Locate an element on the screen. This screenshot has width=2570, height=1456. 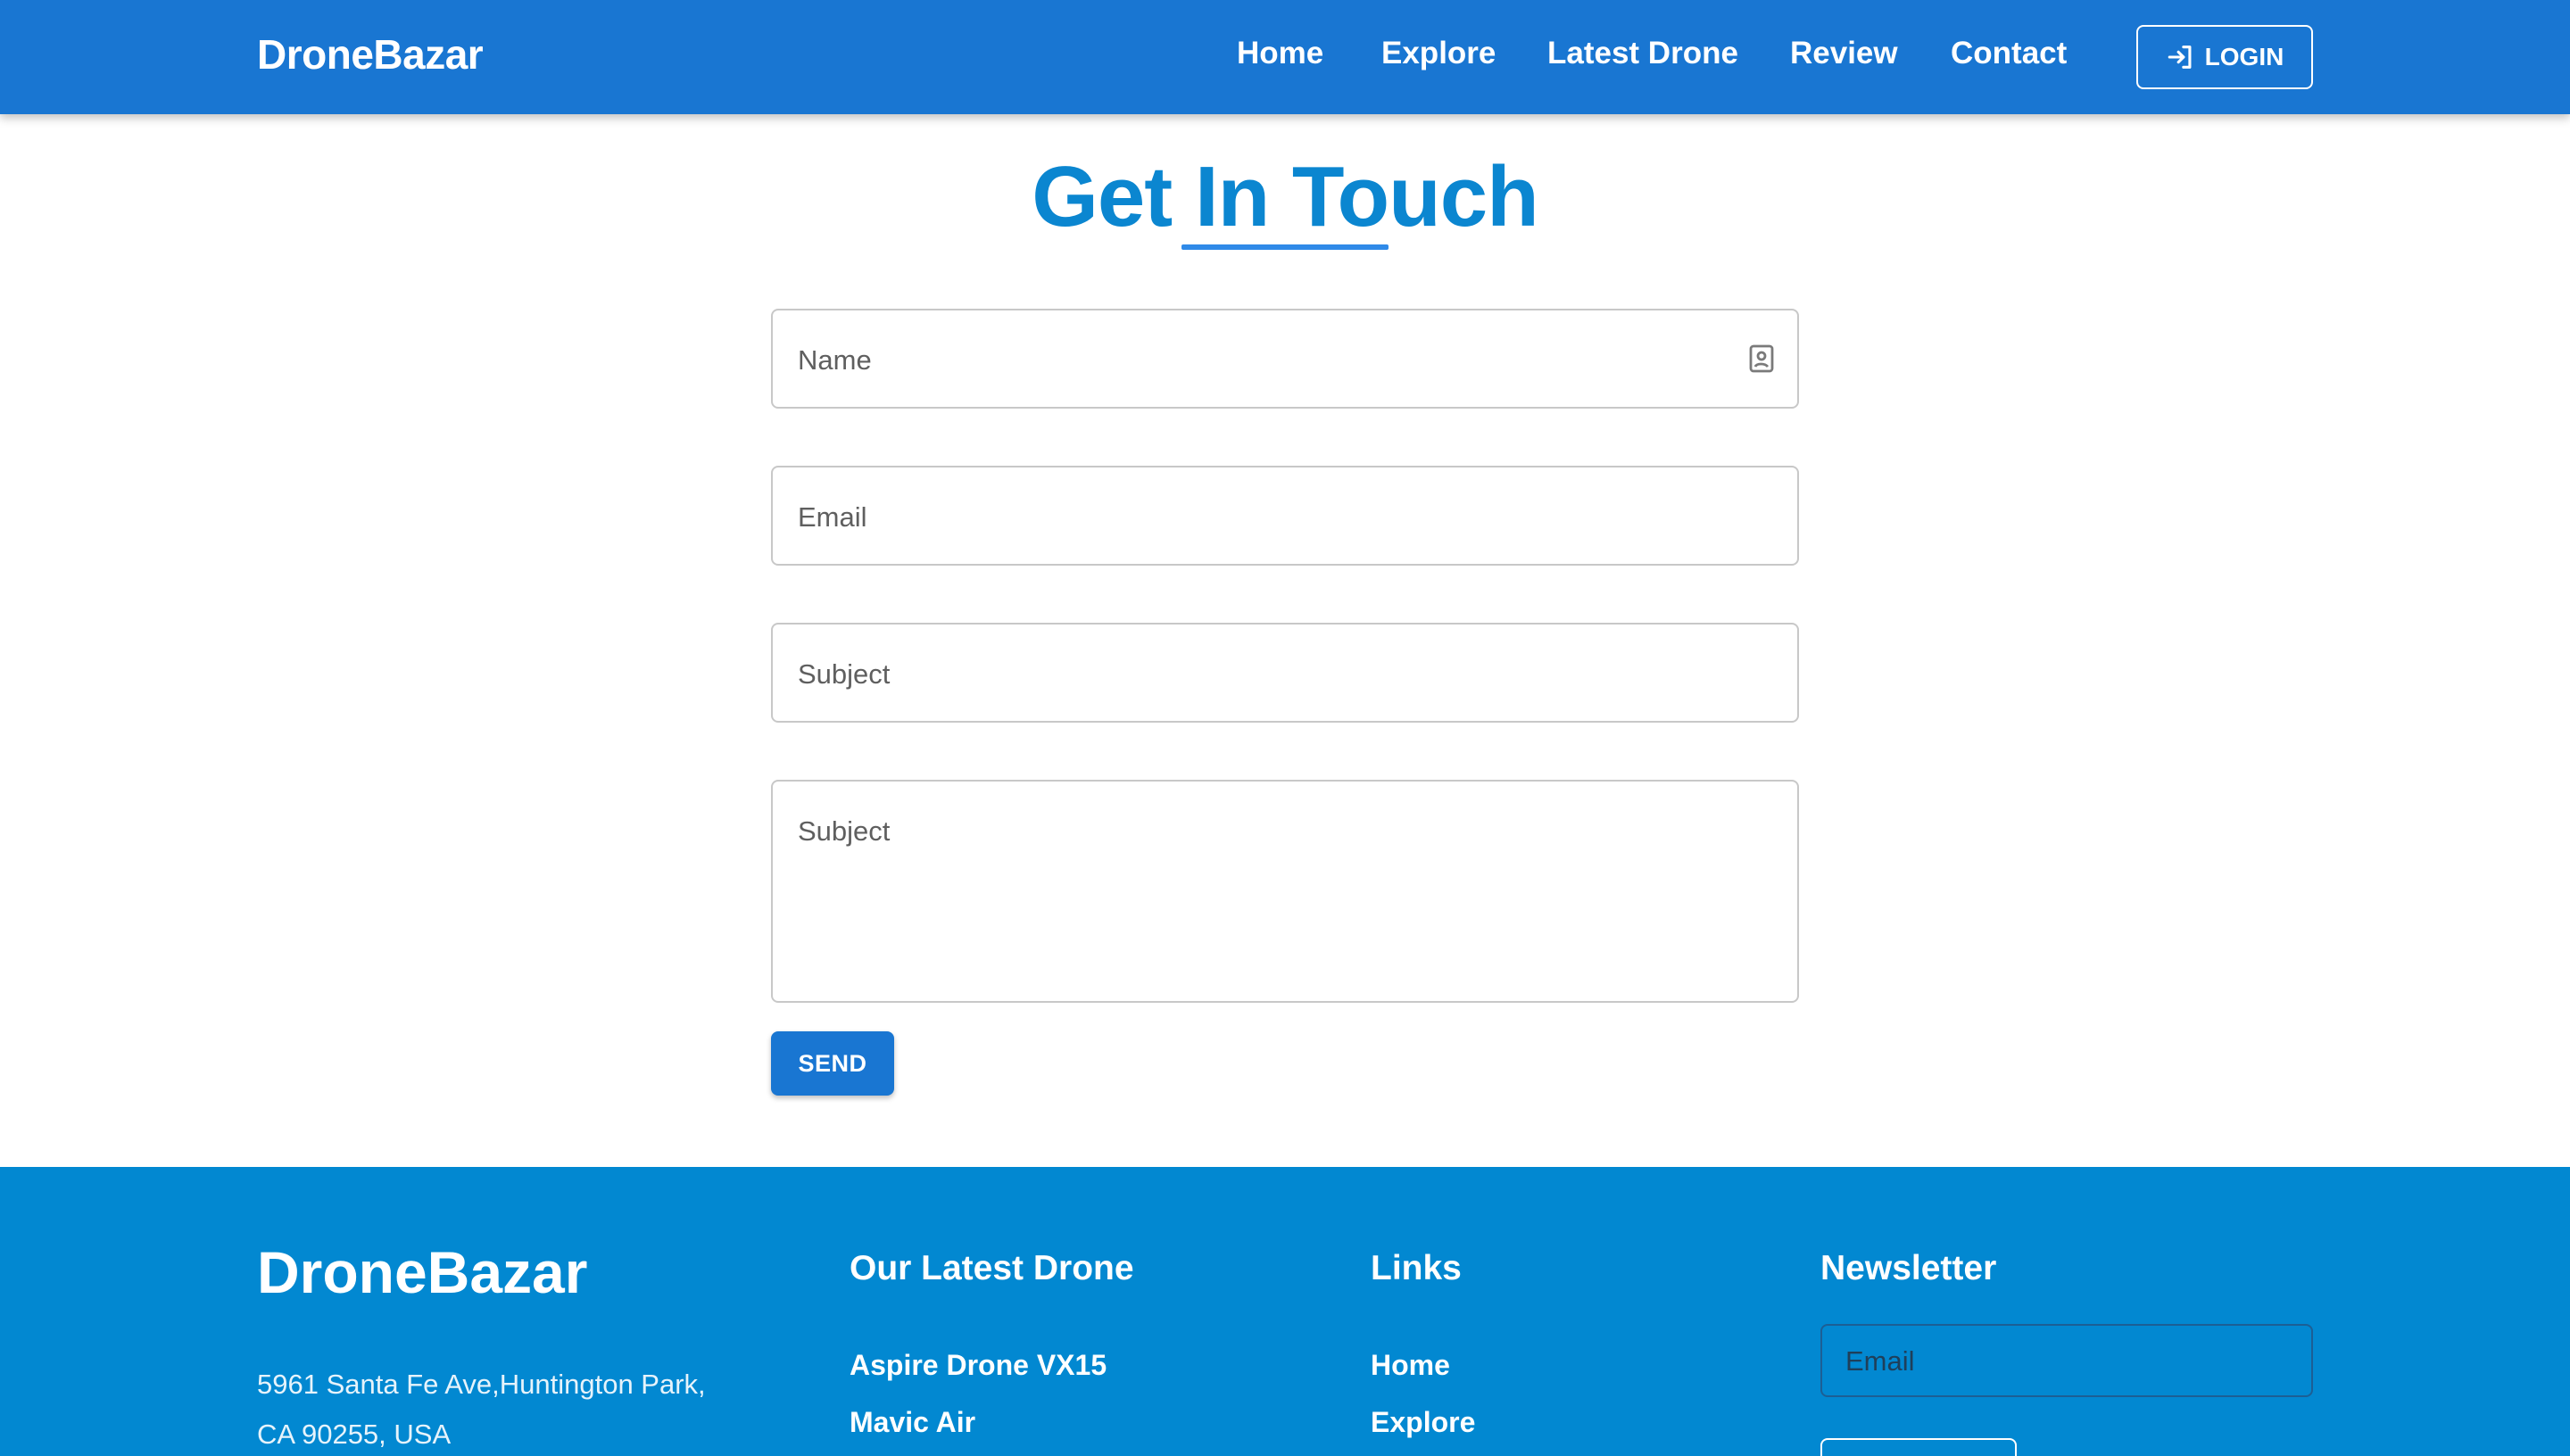
contact-card-icon is located at coordinates (1761, 359).